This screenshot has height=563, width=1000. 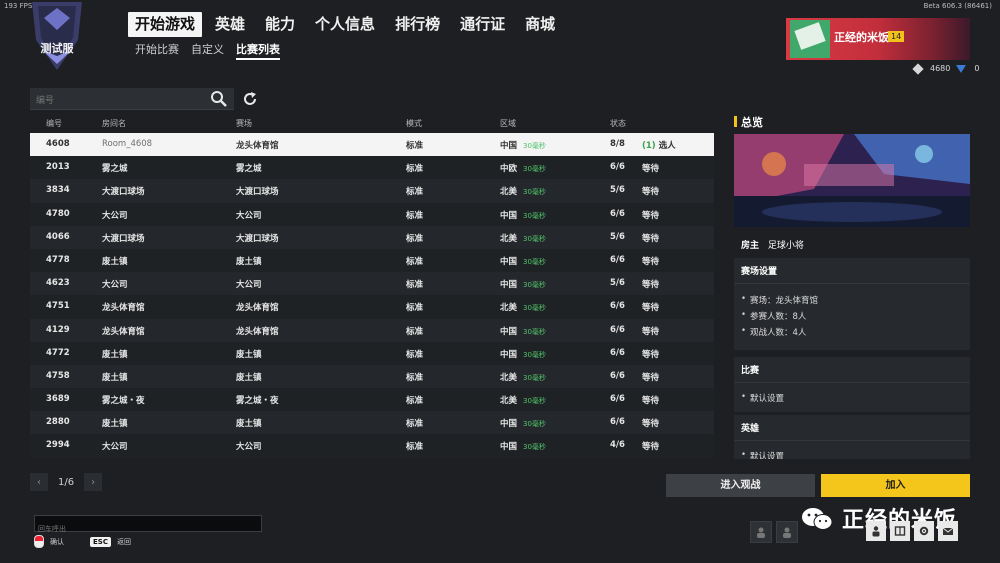 I want to click on header-region: 区域, so click(x=508, y=123).